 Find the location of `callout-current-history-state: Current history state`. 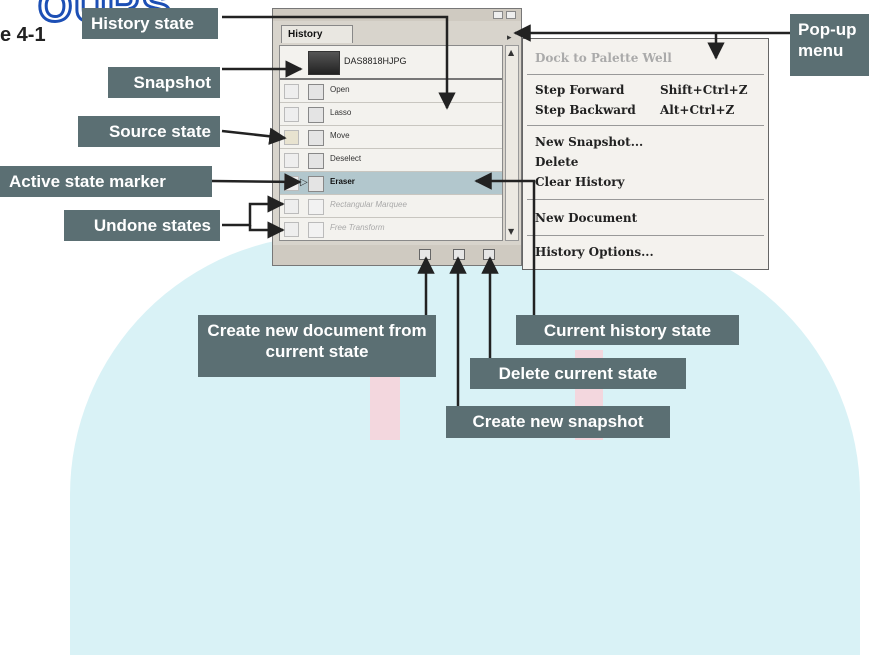

callout-current-history-state: Current history state is located at coordinates (627, 330).